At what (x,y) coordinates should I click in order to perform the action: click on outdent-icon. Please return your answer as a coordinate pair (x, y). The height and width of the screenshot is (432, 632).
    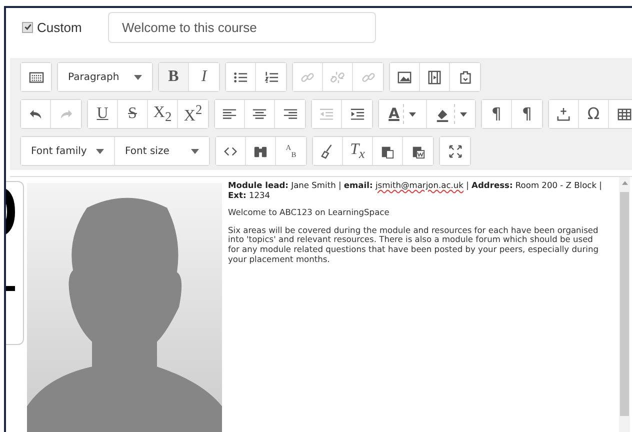
    Looking at the image, I should click on (326, 114).